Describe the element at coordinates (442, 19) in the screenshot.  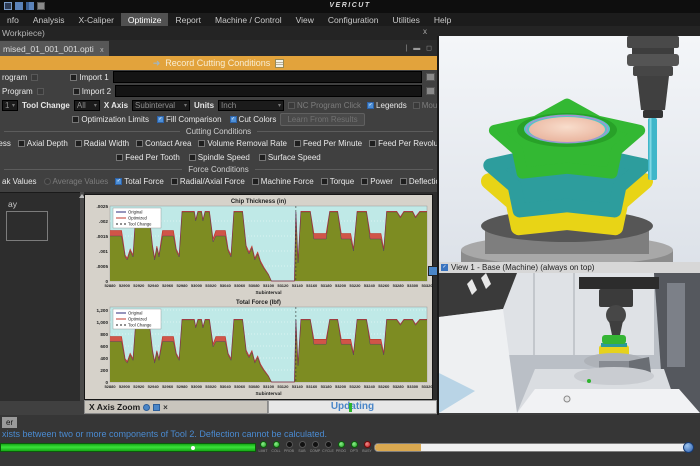
I see `menu-item-help: Help` at that location.